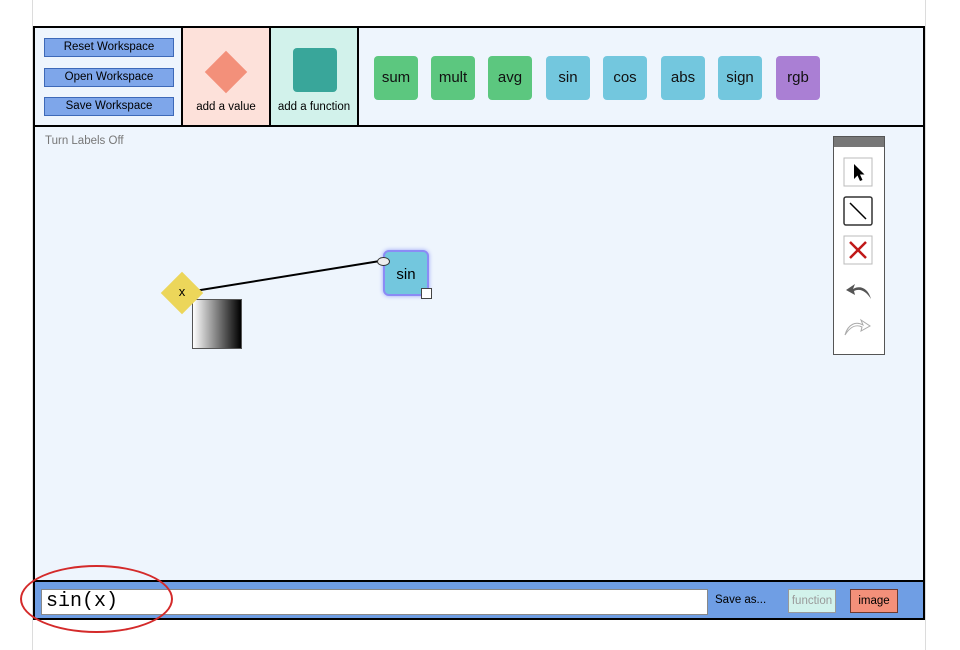  Describe the element at coordinates (925, 325) in the screenshot. I see `page-right-edge` at that location.